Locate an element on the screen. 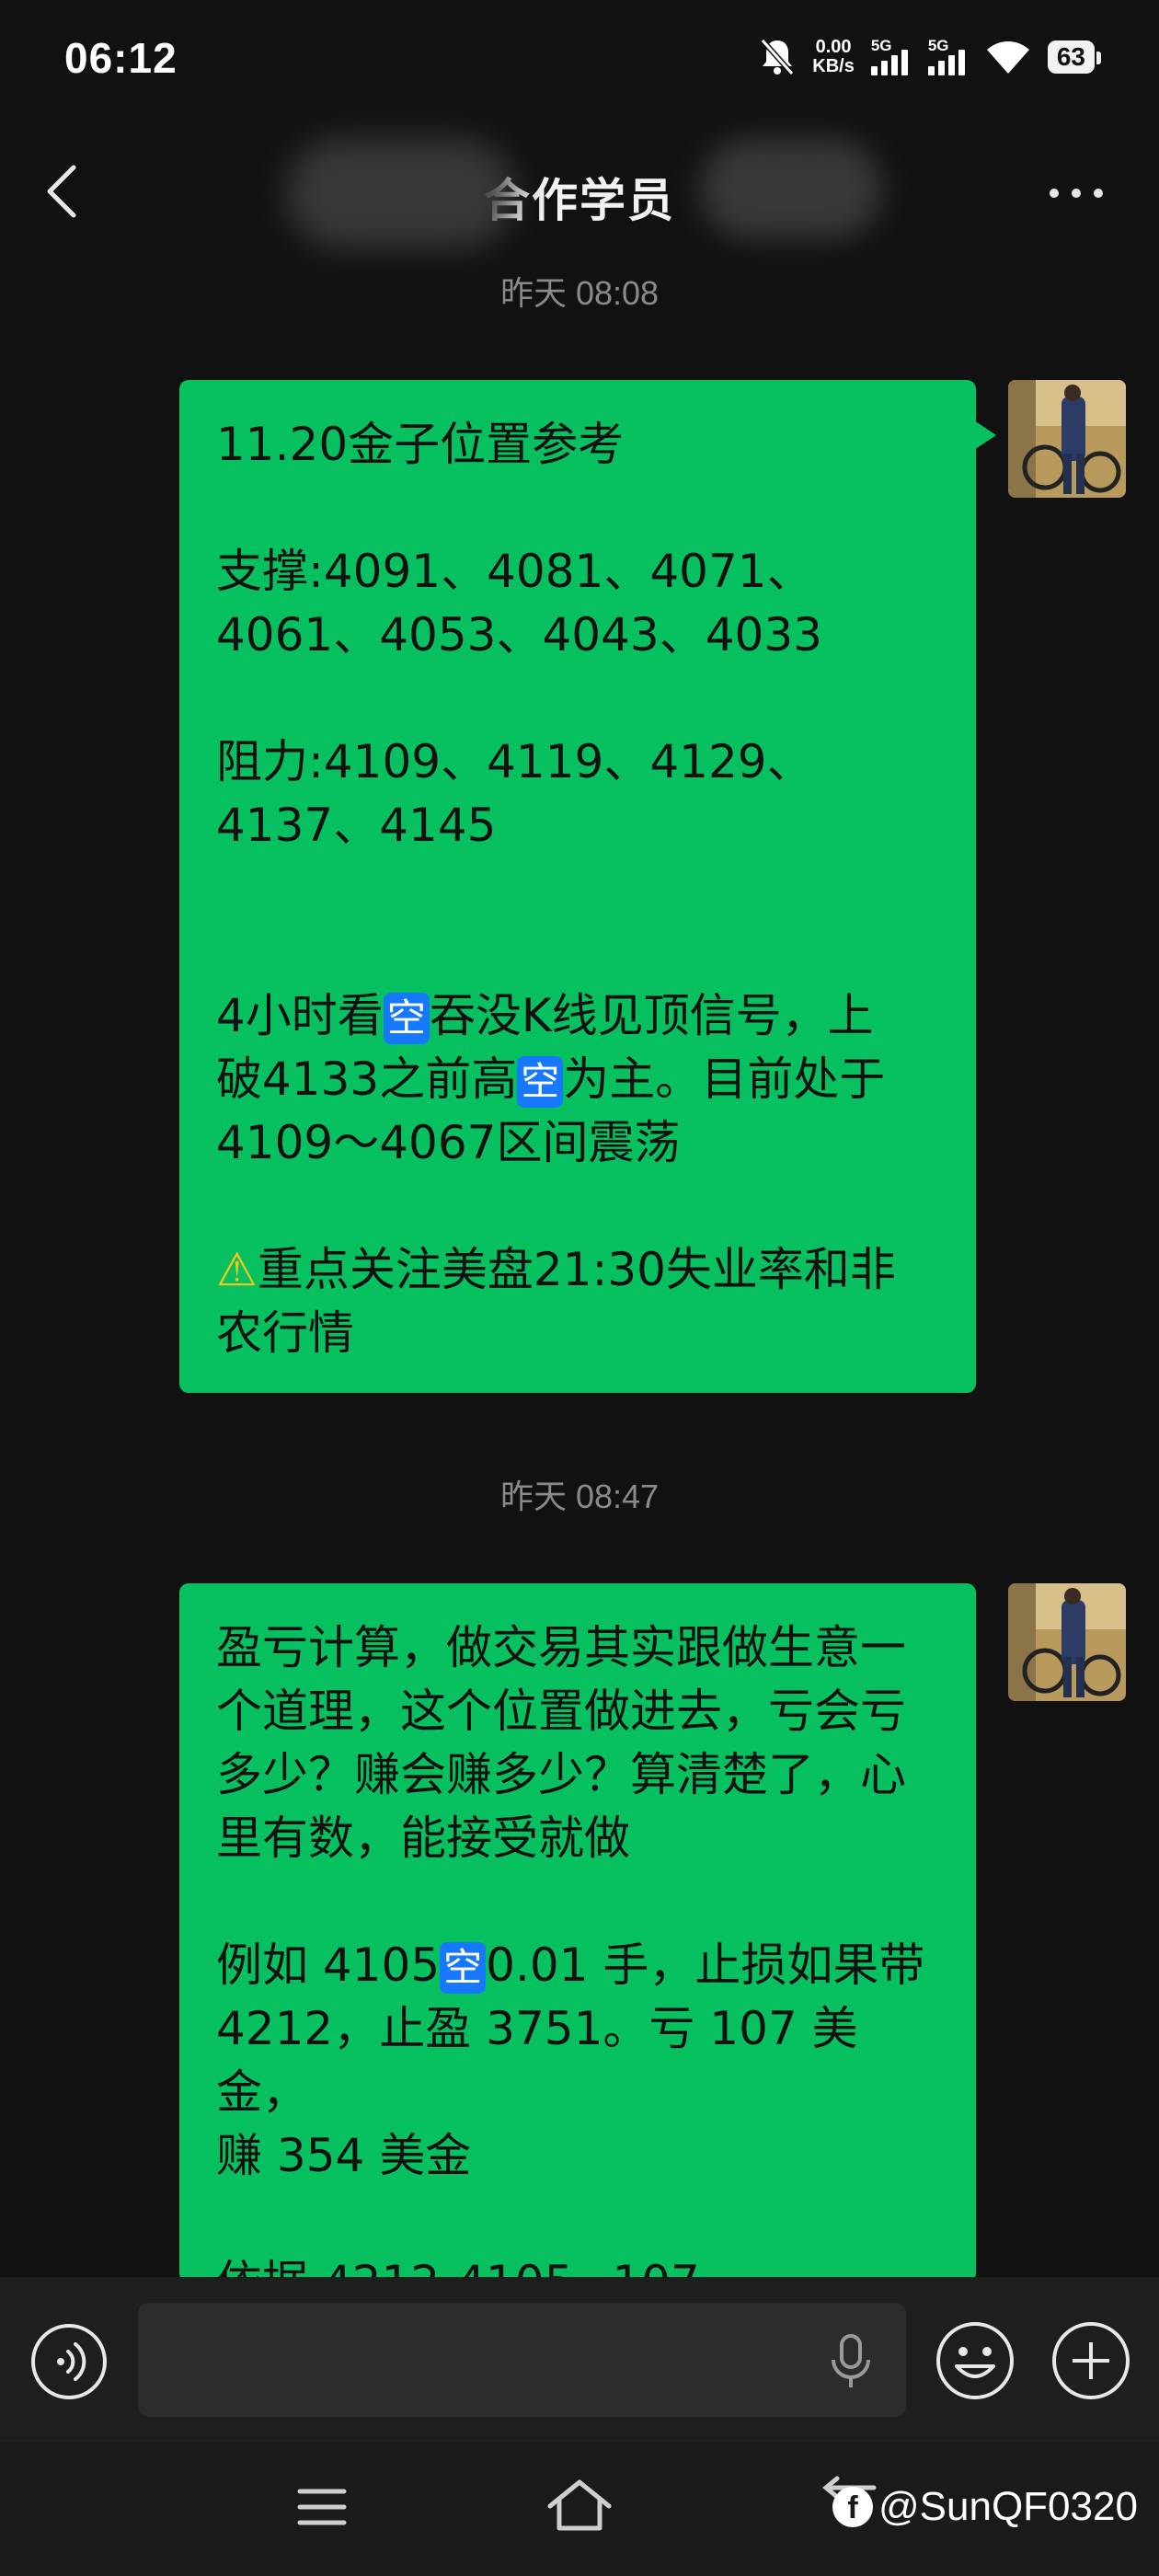 This screenshot has height=2576, width=1159. status-icons: 0.00 KB/s 5G 5G 63 is located at coordinates (930, 57).